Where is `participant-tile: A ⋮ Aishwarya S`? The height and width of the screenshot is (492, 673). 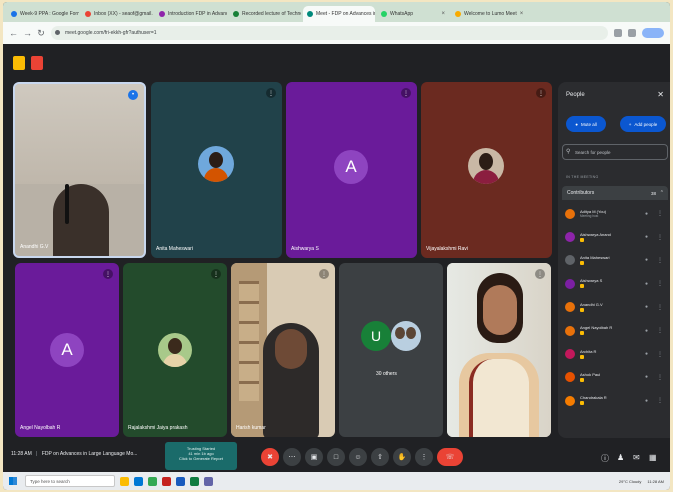 participant-tile: A ⋮ Aishwarya S is located at coordinates (351, 170).